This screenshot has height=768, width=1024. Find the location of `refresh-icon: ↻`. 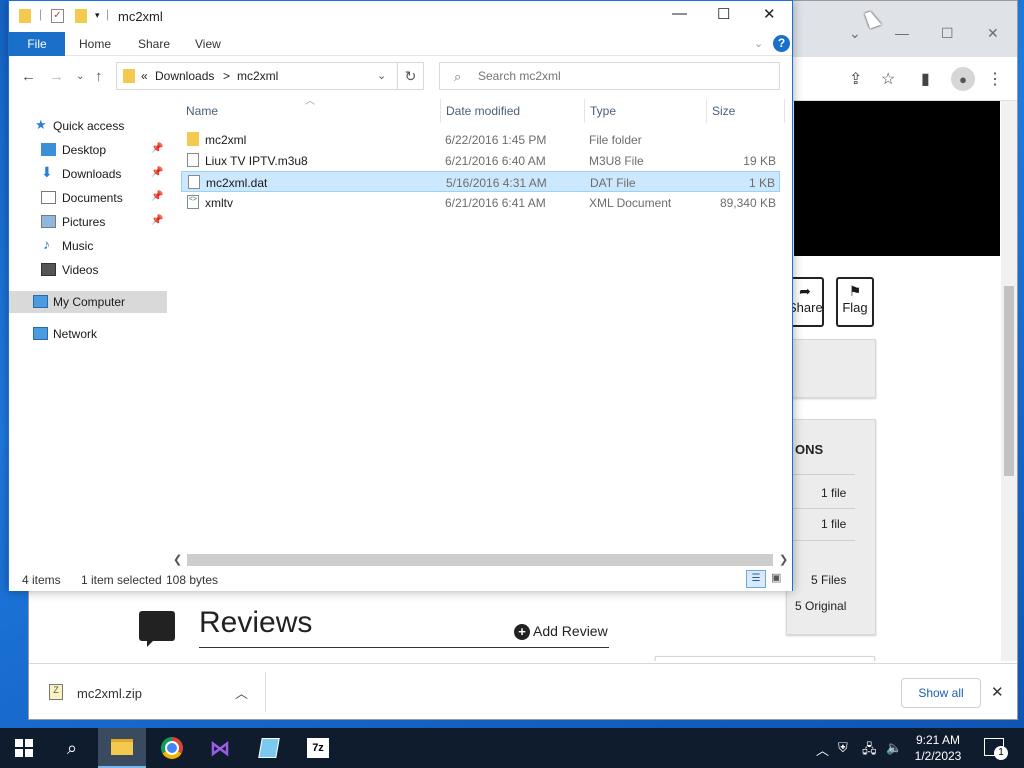

refresh-icon: ↻ is located at coordinates (411, 76).